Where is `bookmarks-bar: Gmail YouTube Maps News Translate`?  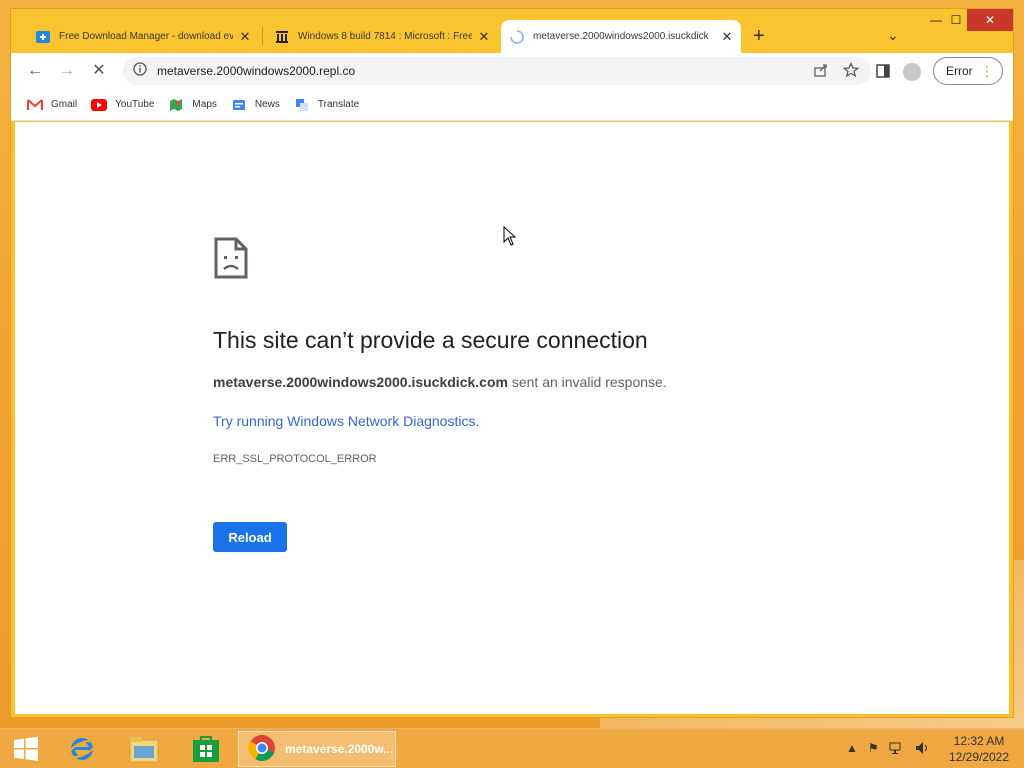 bookmarks-bar: Gmail YouTube Maps News Translate is located at coordinates (512, 105).